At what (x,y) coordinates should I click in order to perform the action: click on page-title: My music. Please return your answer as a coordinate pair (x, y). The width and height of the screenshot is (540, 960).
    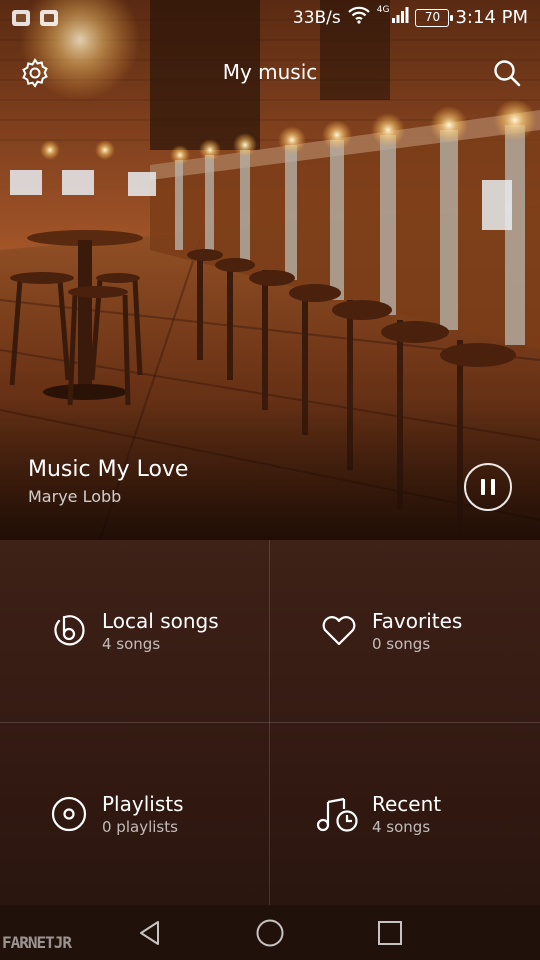
    Looking at the image, I should click on (270, 72).